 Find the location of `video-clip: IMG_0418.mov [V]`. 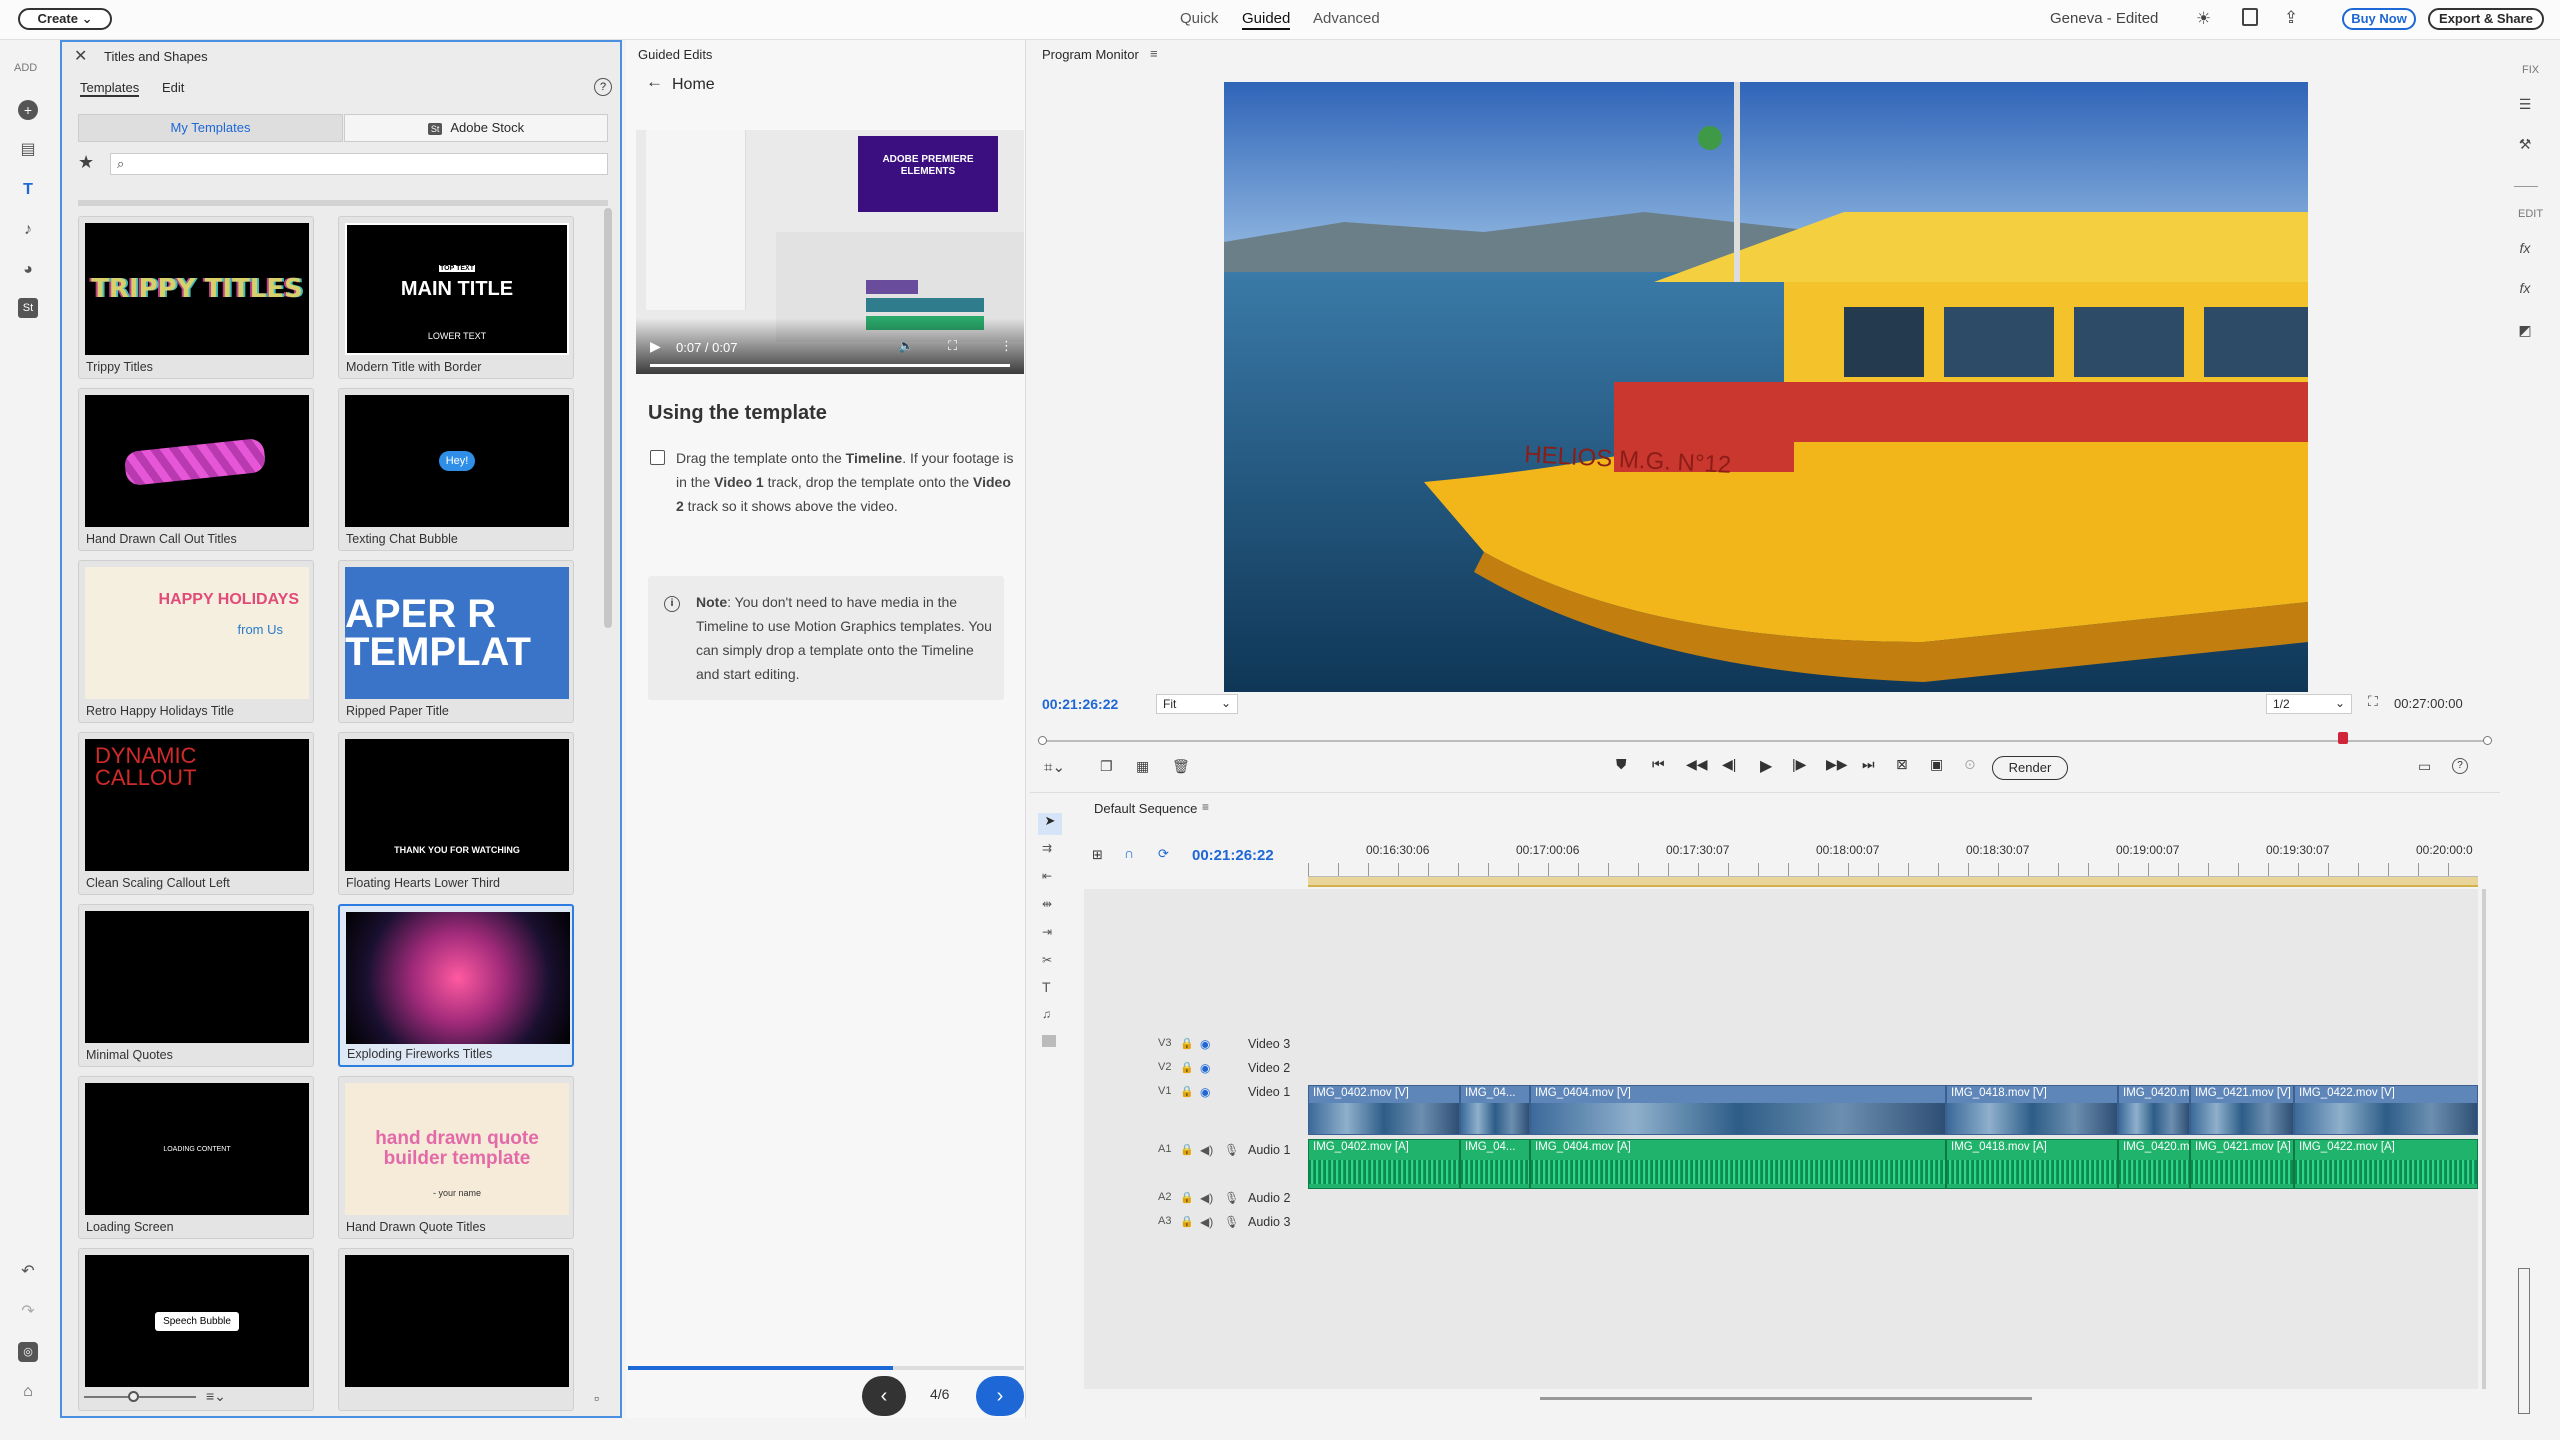

video-clip: IMG_0418.mov [V] is located at coordinates (2032, 1110).